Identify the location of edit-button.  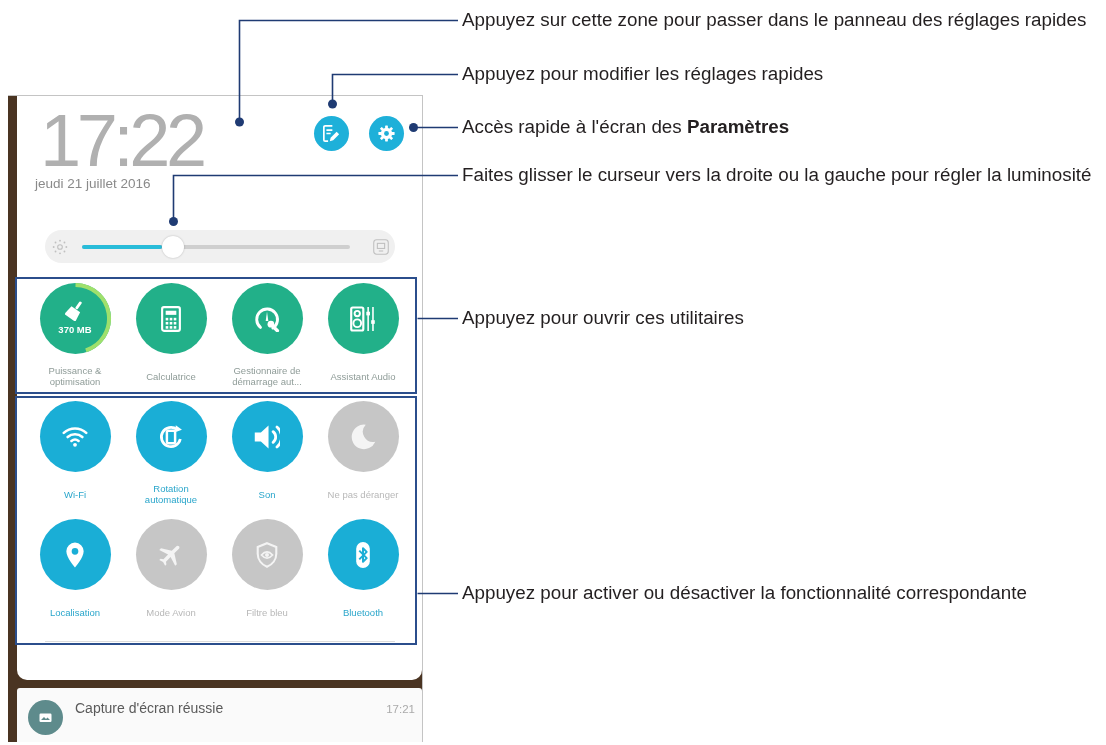
(331, 133).